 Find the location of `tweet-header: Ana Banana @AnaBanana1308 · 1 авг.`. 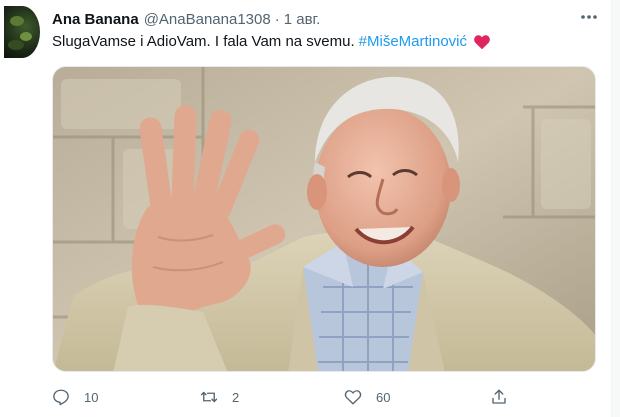

tweet-header: Ana Banana @AnaBanana1308 · 1 авг. is located at coordinates (186, 19).